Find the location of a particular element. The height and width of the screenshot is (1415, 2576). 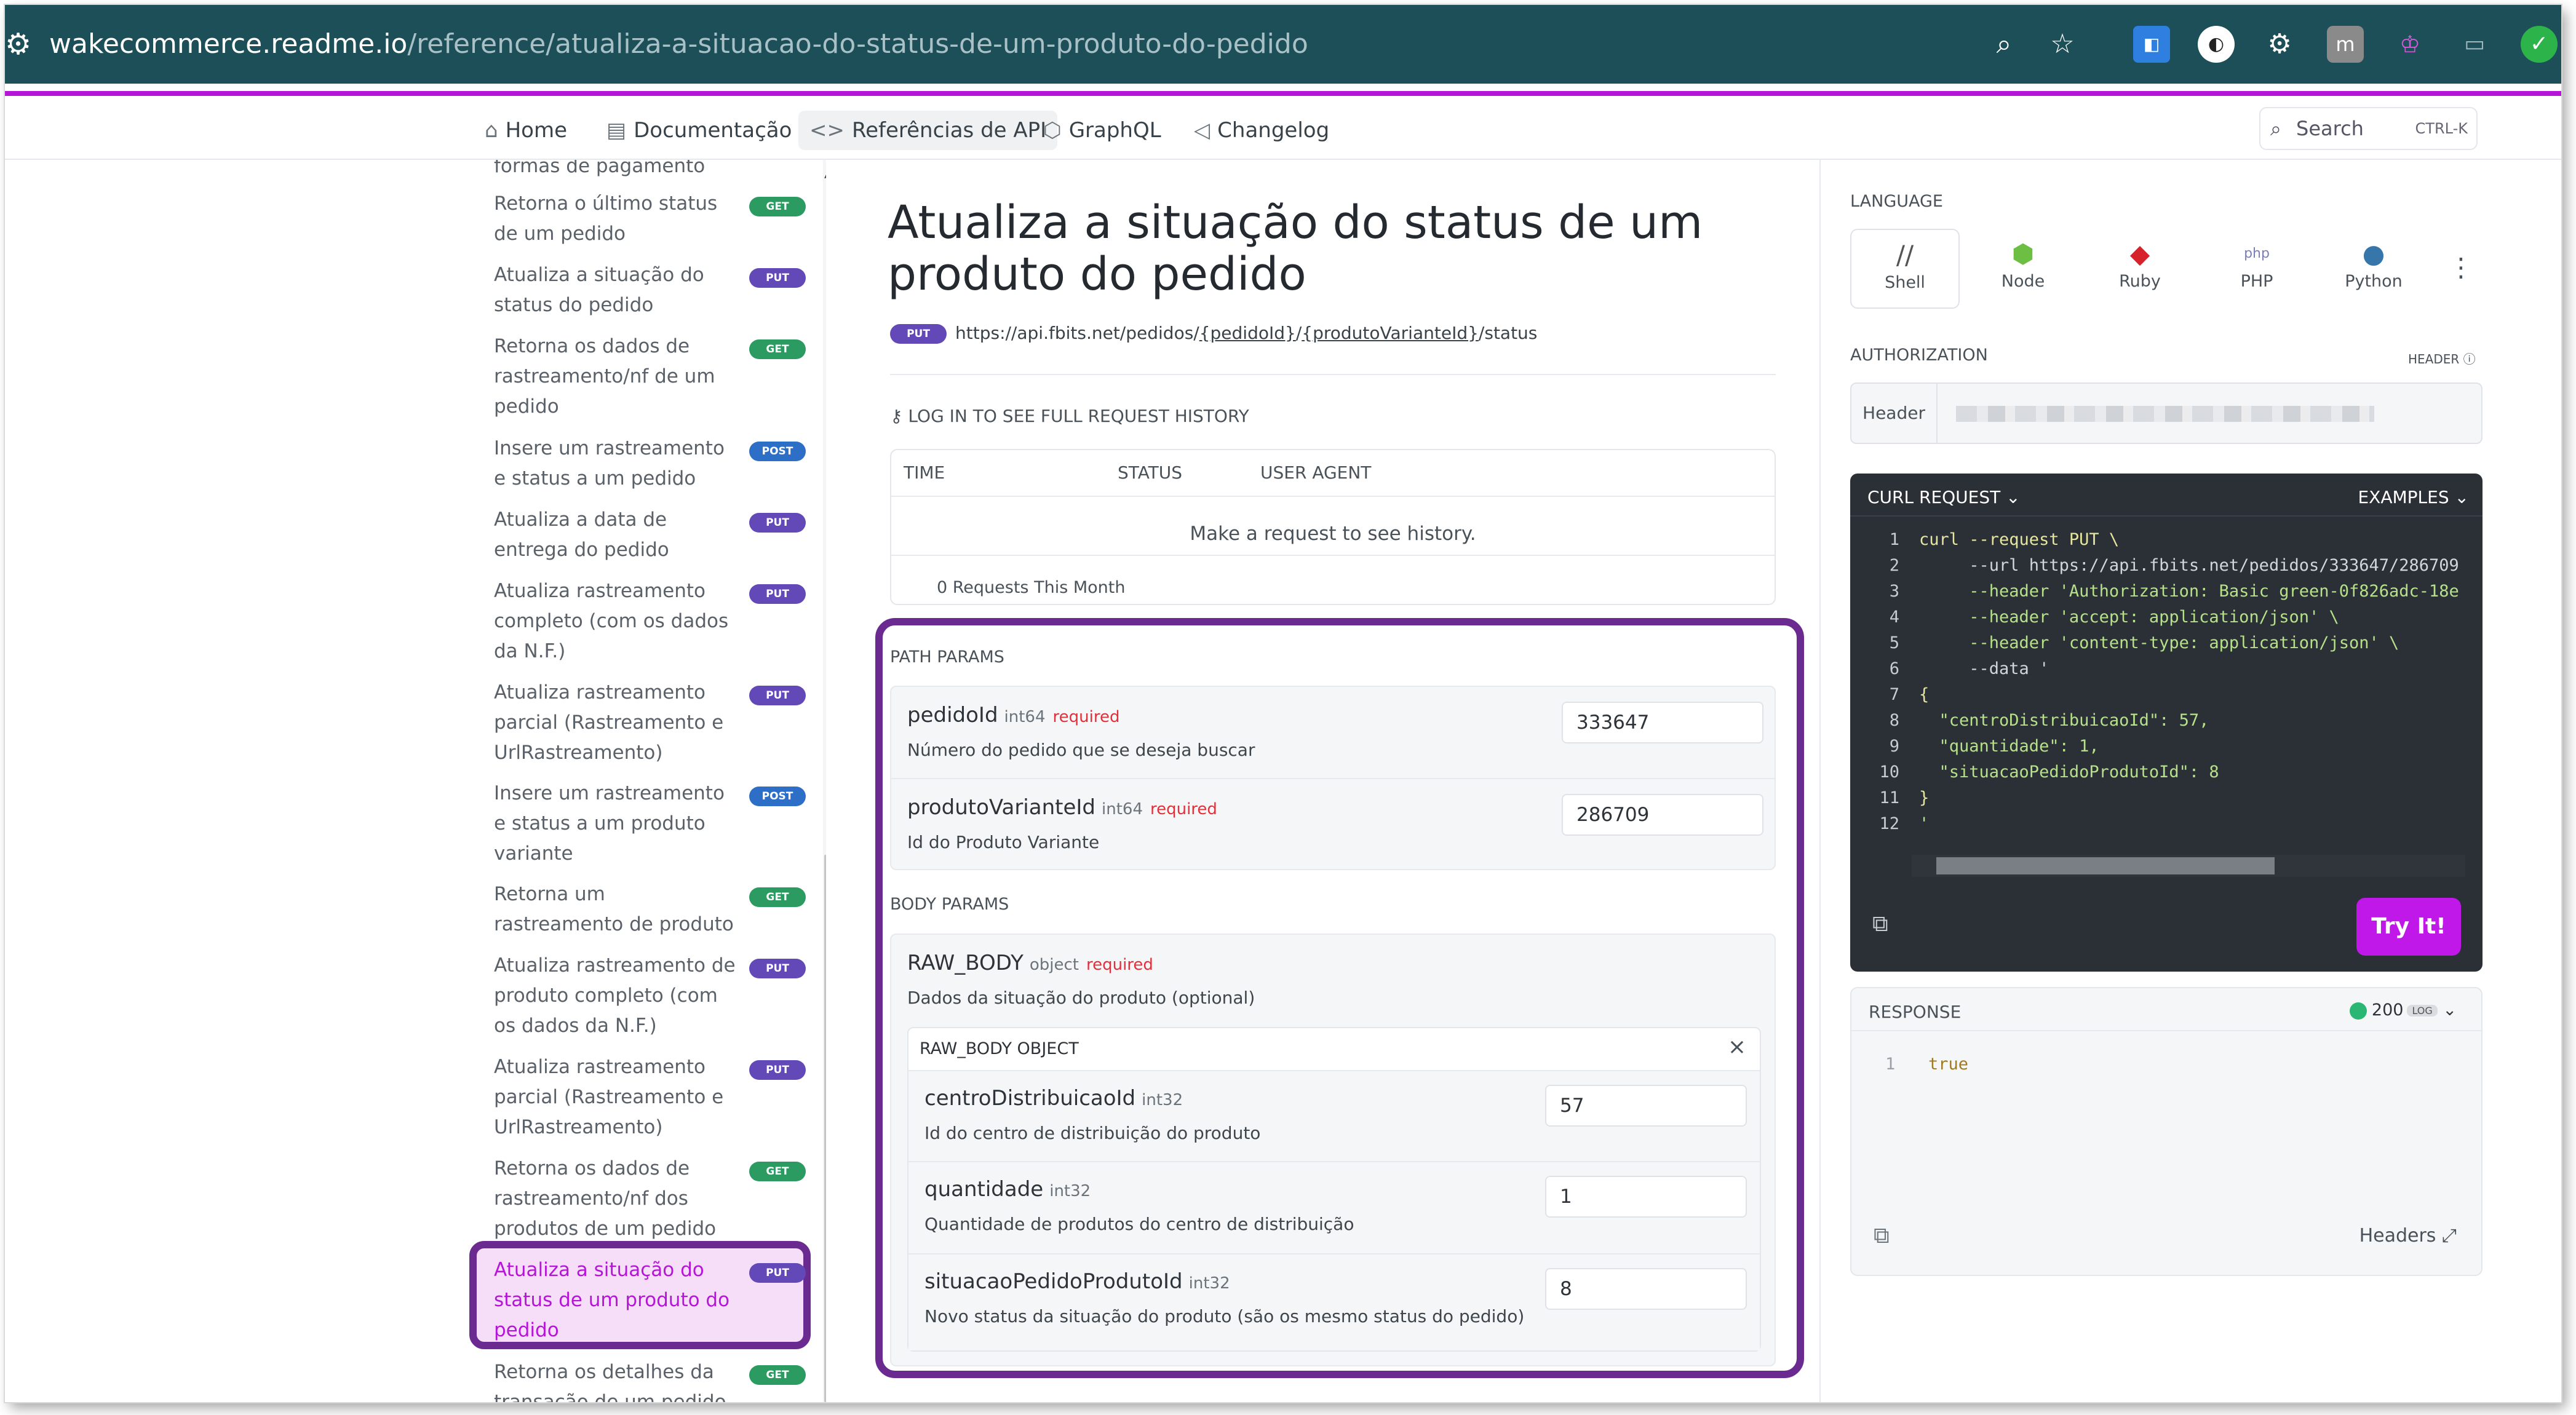

lang-shell: // Shell is located at coordinates (1905, 269).